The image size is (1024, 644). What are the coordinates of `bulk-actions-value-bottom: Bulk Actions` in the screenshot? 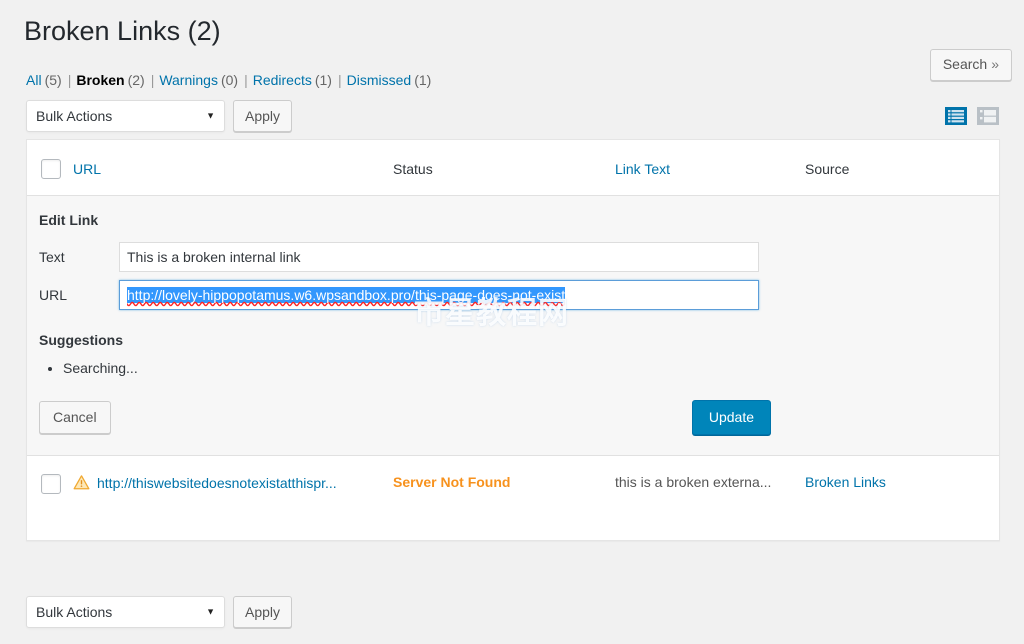 It's located at (74, 612).